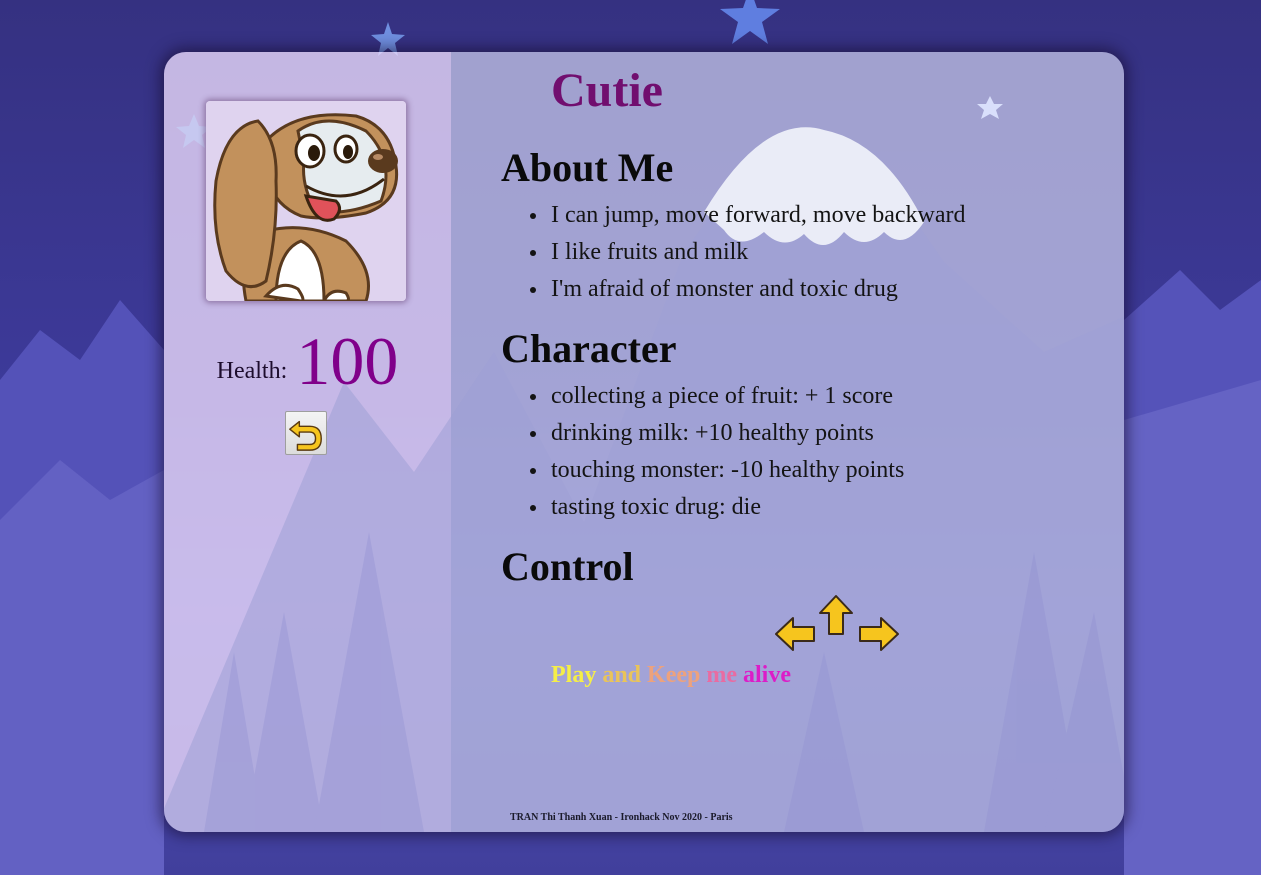 This screenshot has width=1261, height=875. I want to click on tagline-word: Play, so click(574, 675).